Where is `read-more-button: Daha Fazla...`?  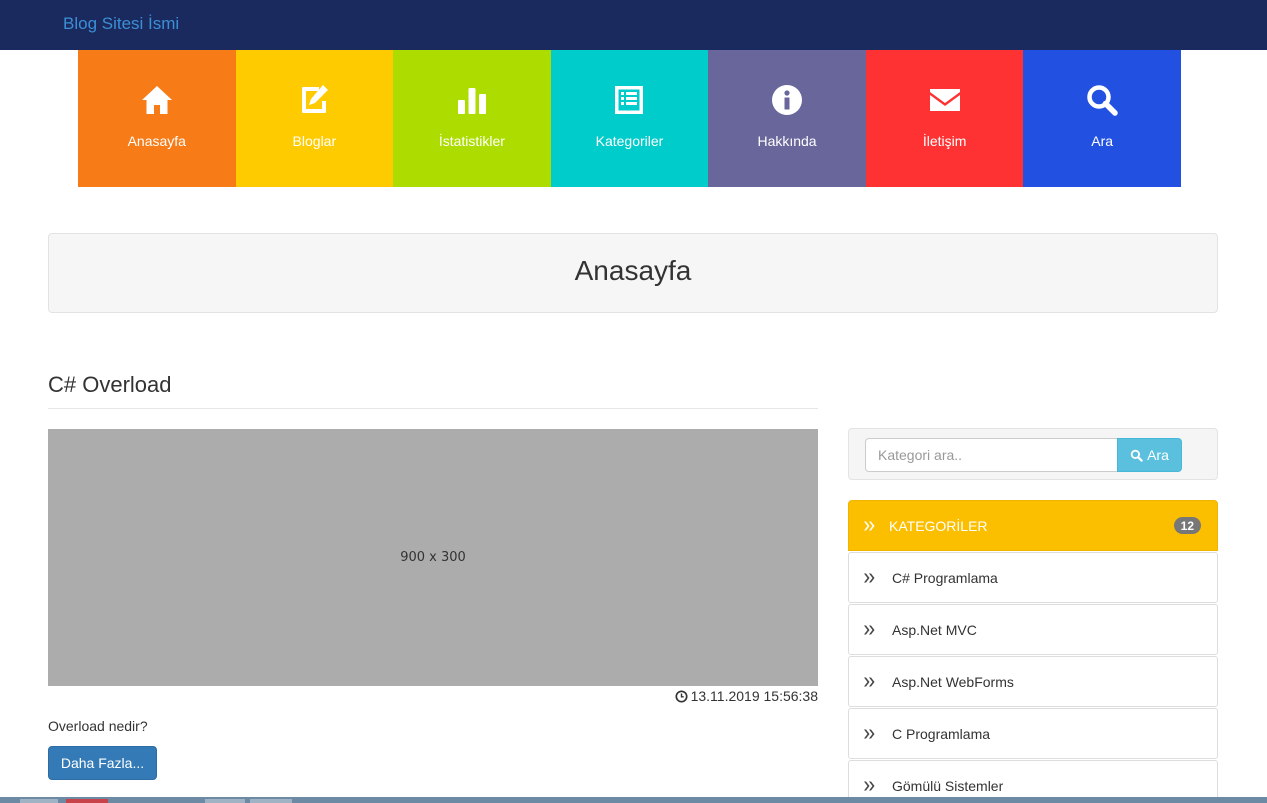 read-more-button: Daha Fazla... is located at coordinates (102, 763).